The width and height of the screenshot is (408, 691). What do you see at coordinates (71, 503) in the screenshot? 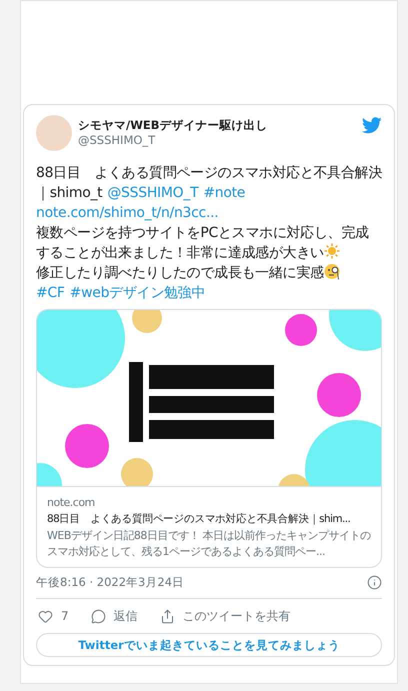
I see `link-domain: note.com` at bounding box center [71, 503].